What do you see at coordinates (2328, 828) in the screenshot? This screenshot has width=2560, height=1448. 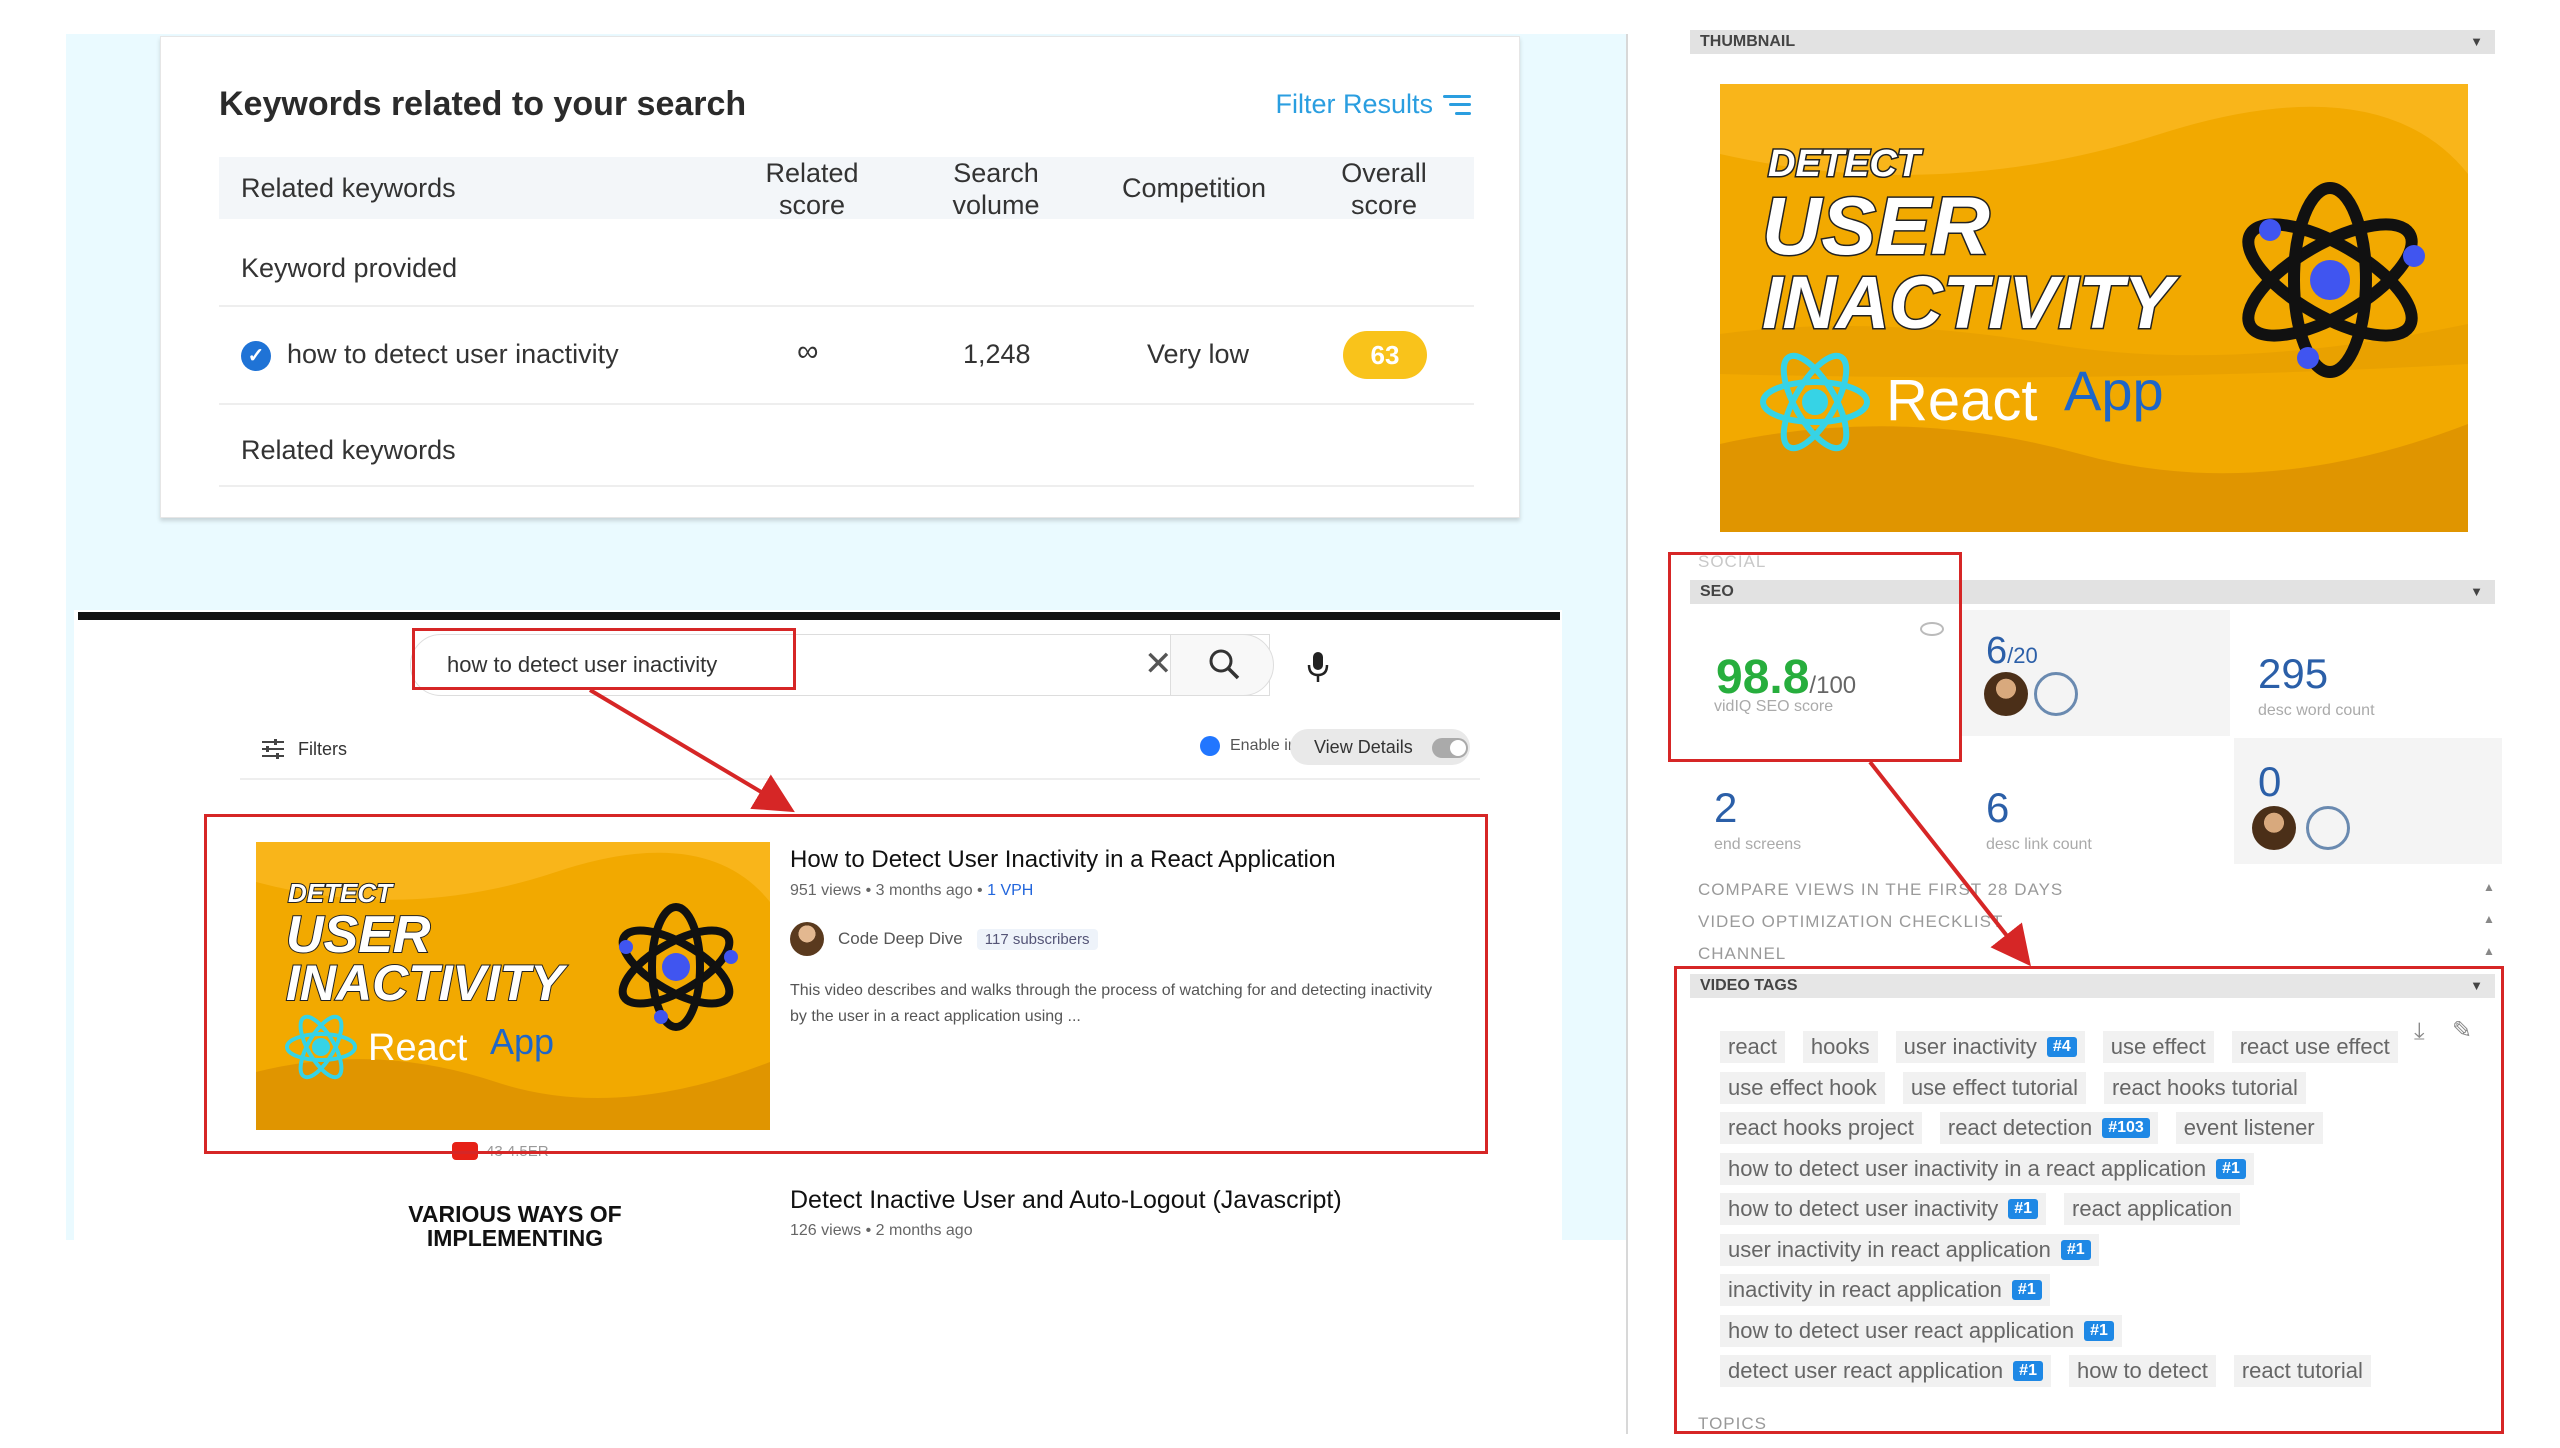 I see `user-icon` at bounding box center [2328, 828].